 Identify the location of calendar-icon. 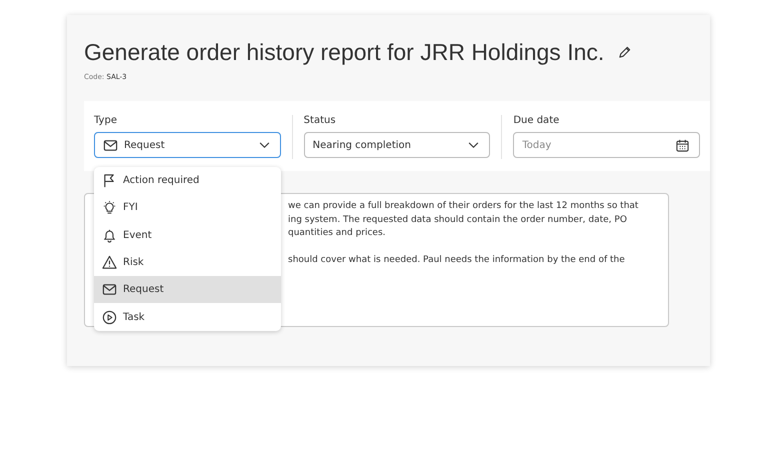
(683, 145).